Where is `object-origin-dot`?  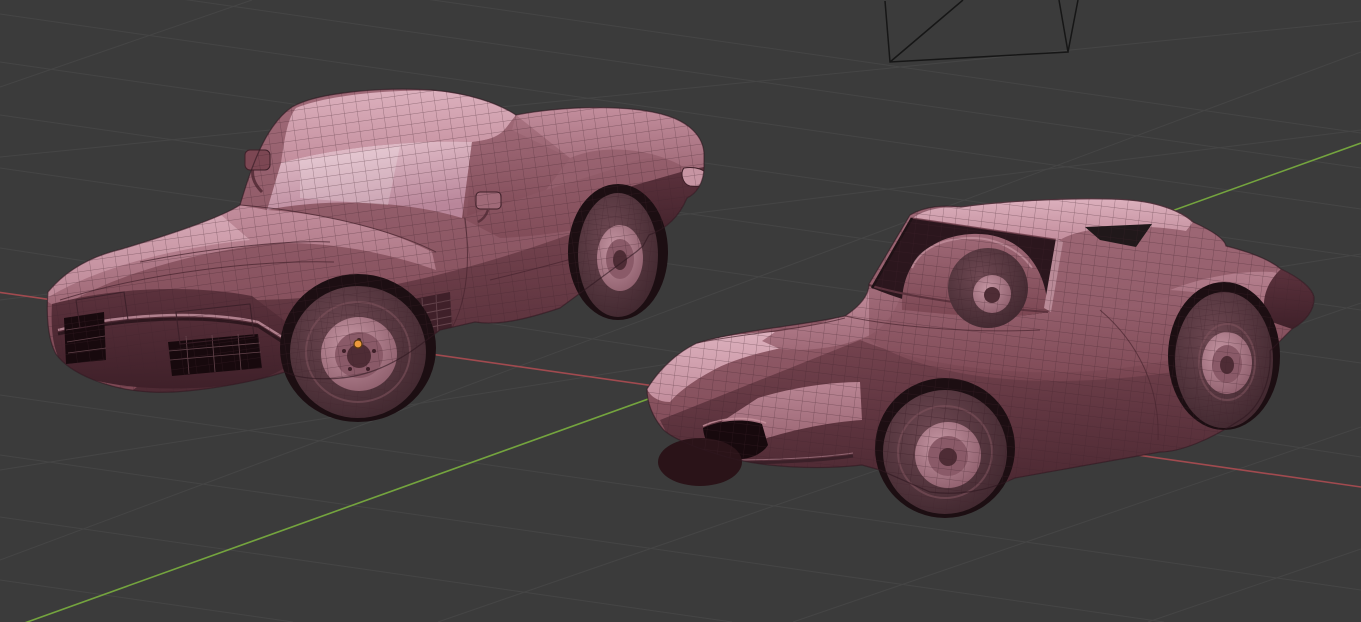
object-origin-dot is located at coordinates (358, 344).